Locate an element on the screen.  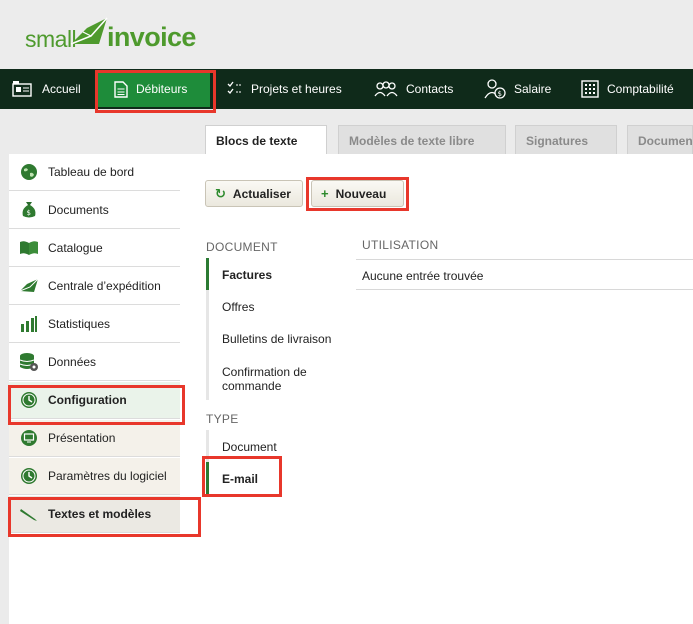
tab-signatures: Signatures is located at coordinates (566, 140).